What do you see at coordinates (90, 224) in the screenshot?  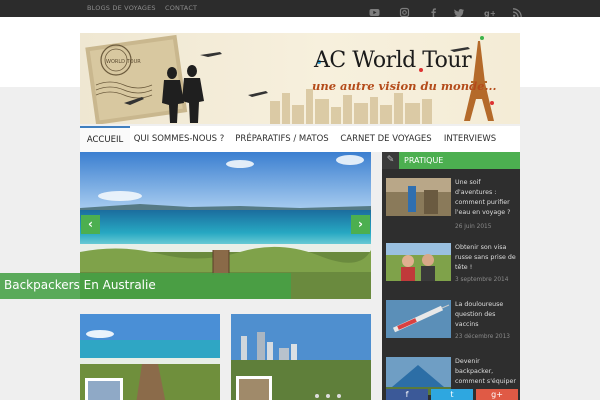 I see `slider-prev-button: ‹` at bounding box center [90, 224].